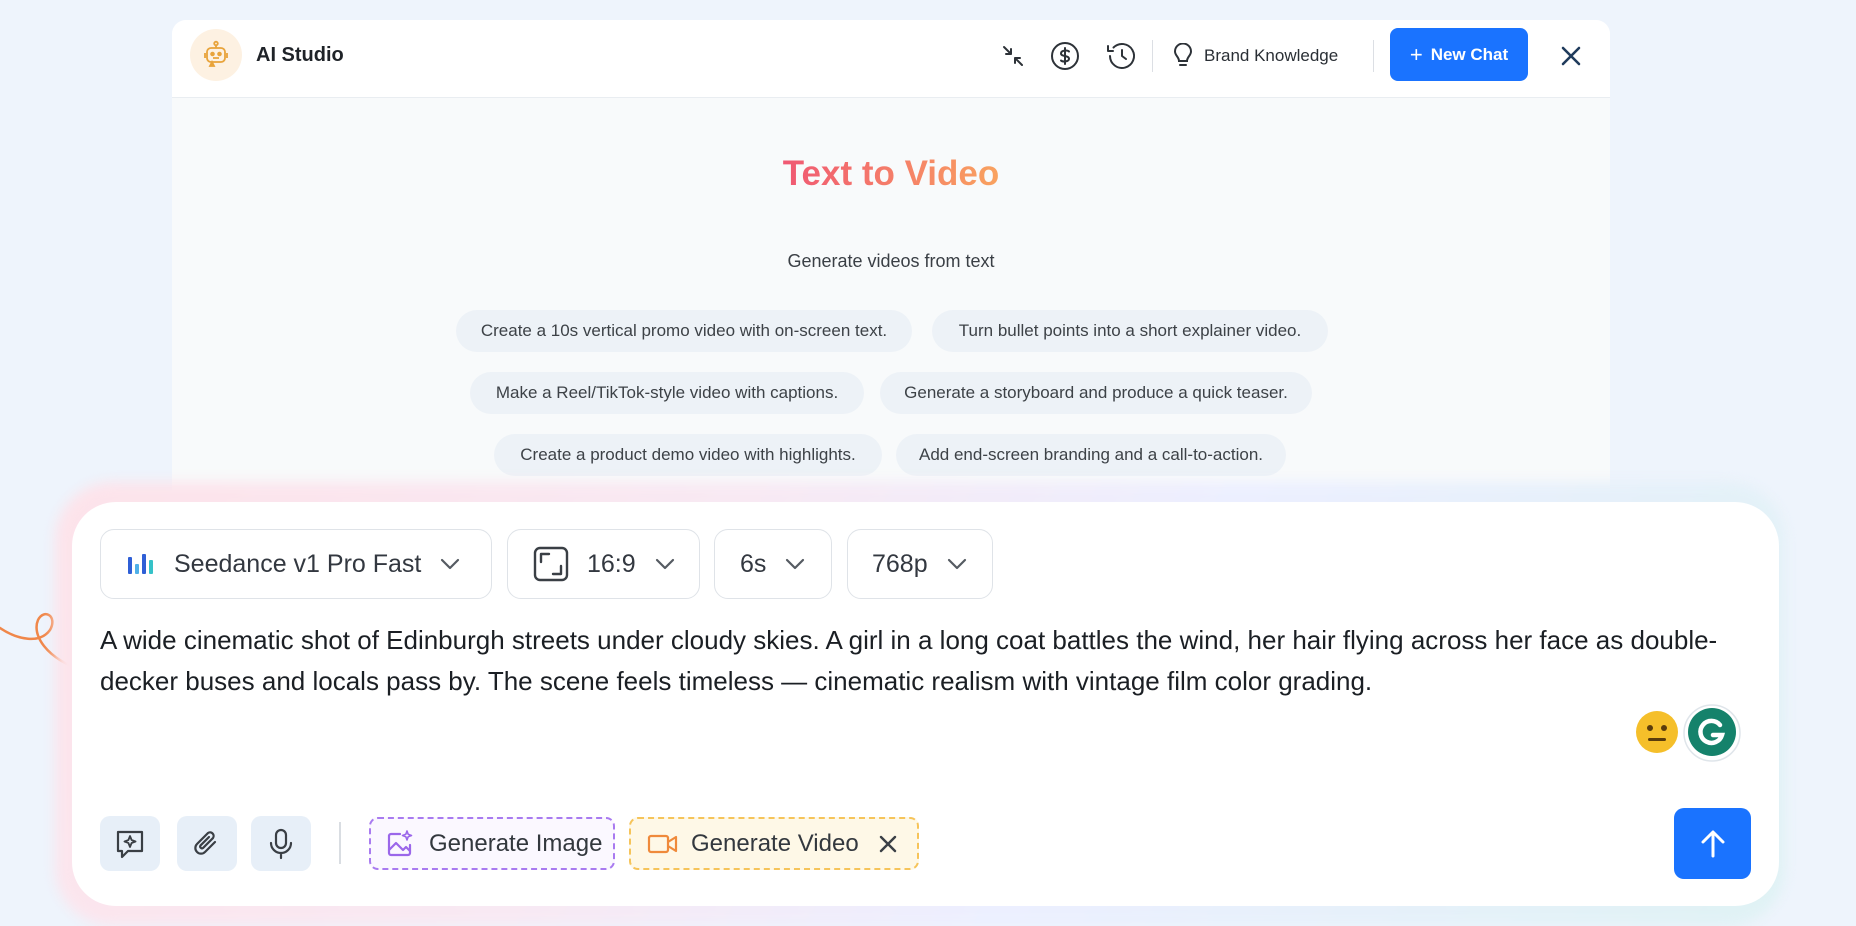 The width and height of the screenshot is (1856, 926). I want to click on aspect-ratio-select: 16:9, so click(603, 564).